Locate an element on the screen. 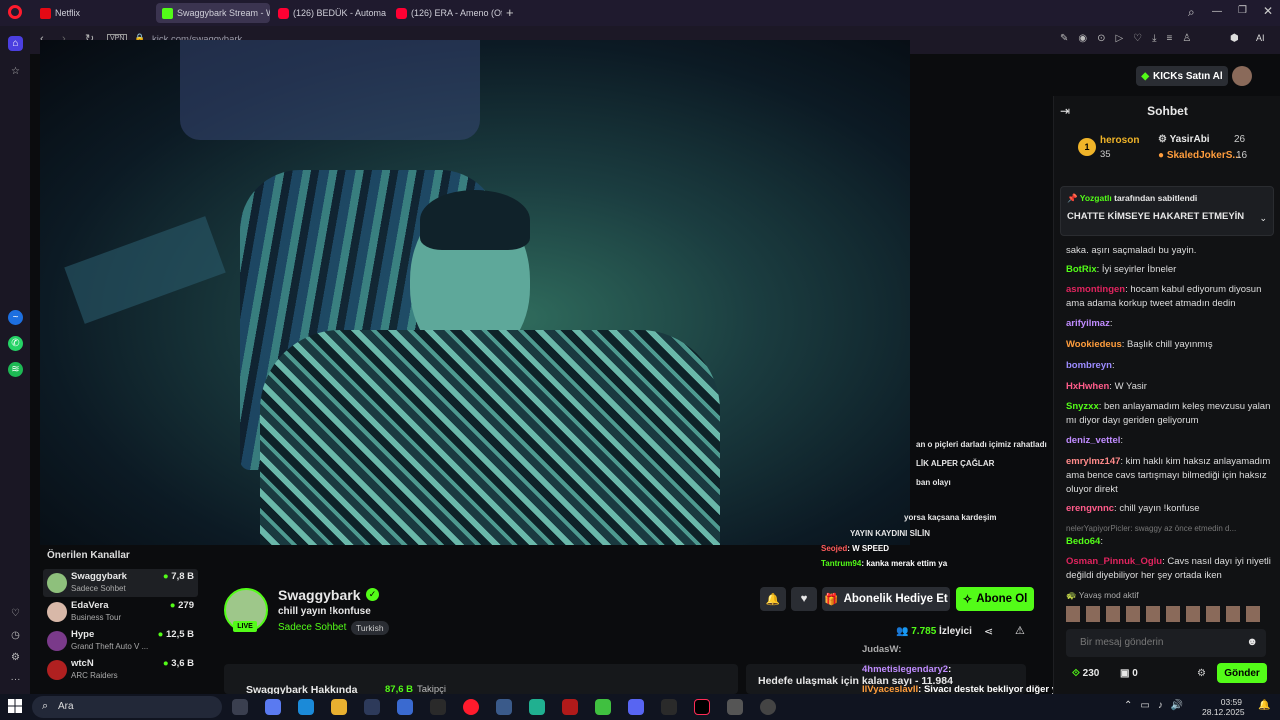 The width and height of the screenshot is (1280, 720). youtube-icon is located at coordinates (401, 13).